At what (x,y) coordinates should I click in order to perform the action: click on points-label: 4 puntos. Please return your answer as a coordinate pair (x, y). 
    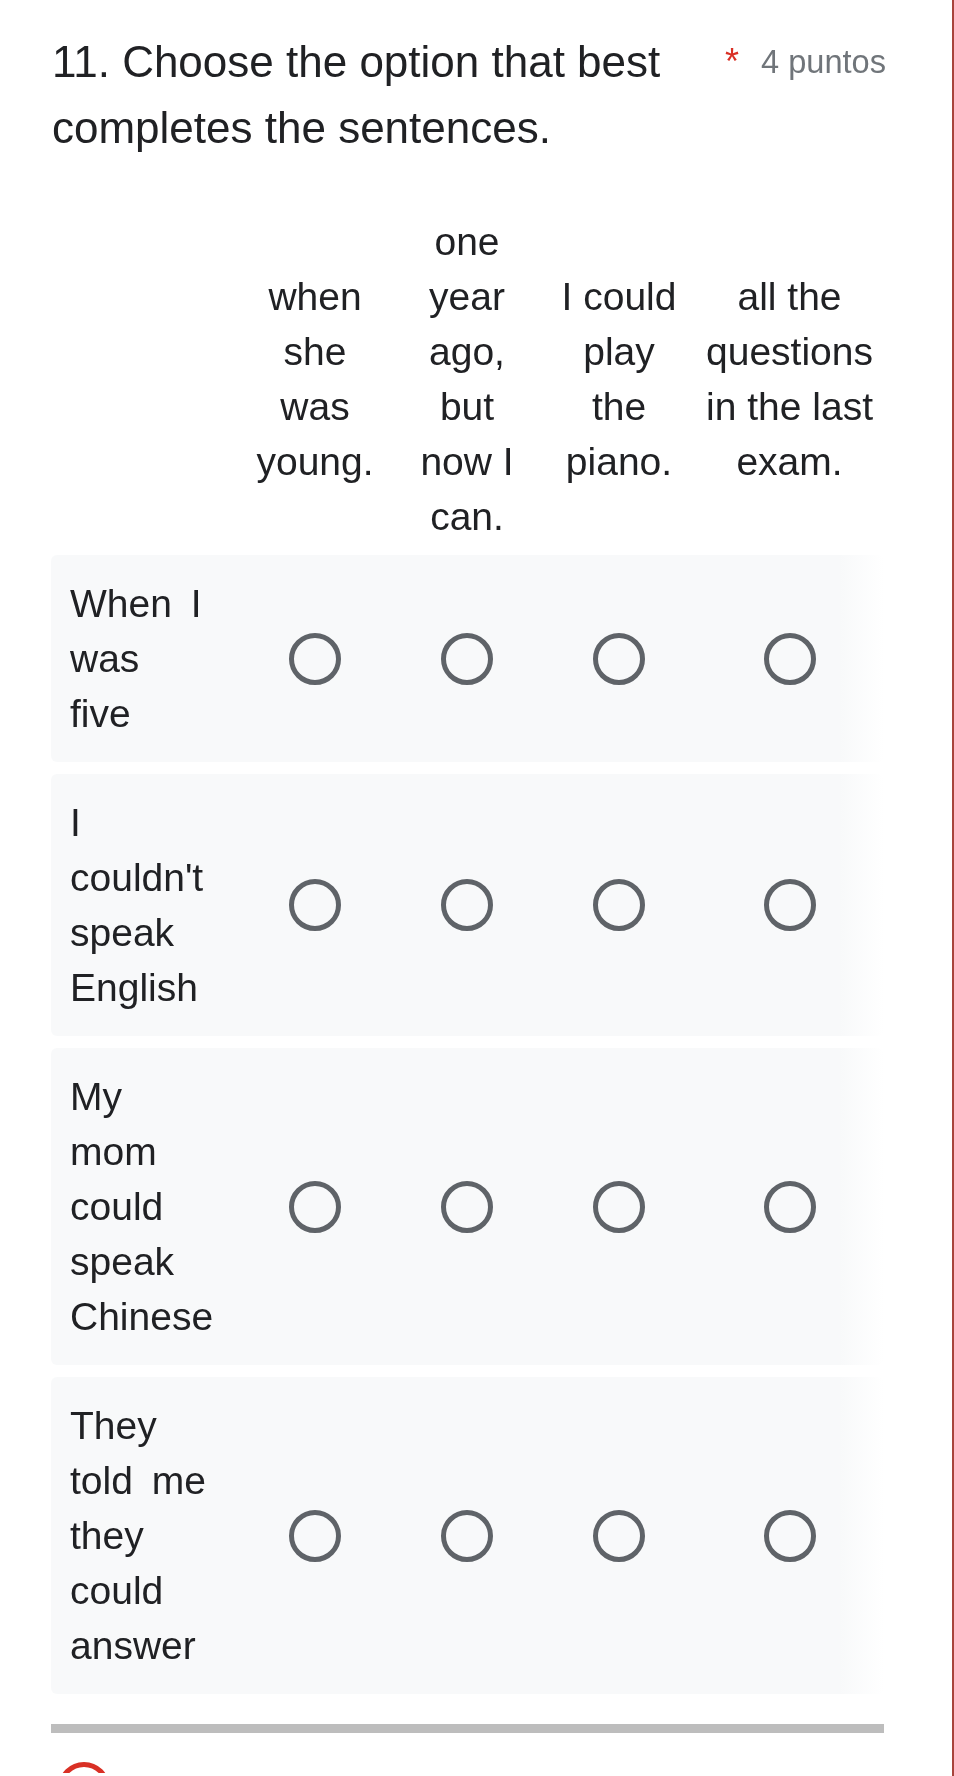
    Looking at the image, I should click on (823, 62).